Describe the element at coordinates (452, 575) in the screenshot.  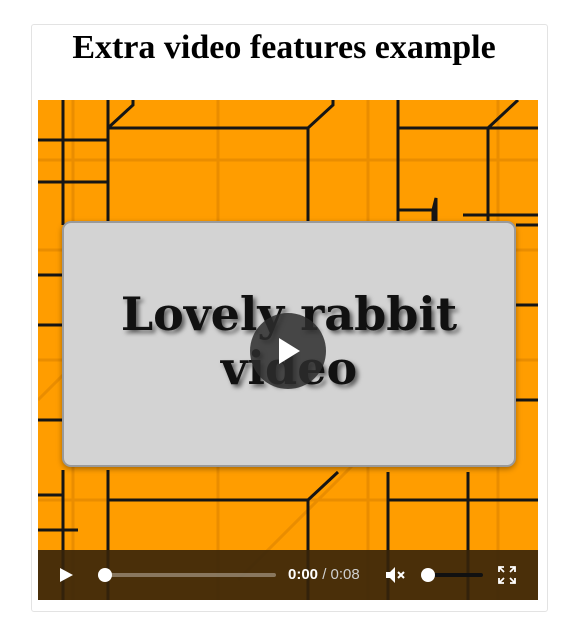
I see `volume-slider` at that location.